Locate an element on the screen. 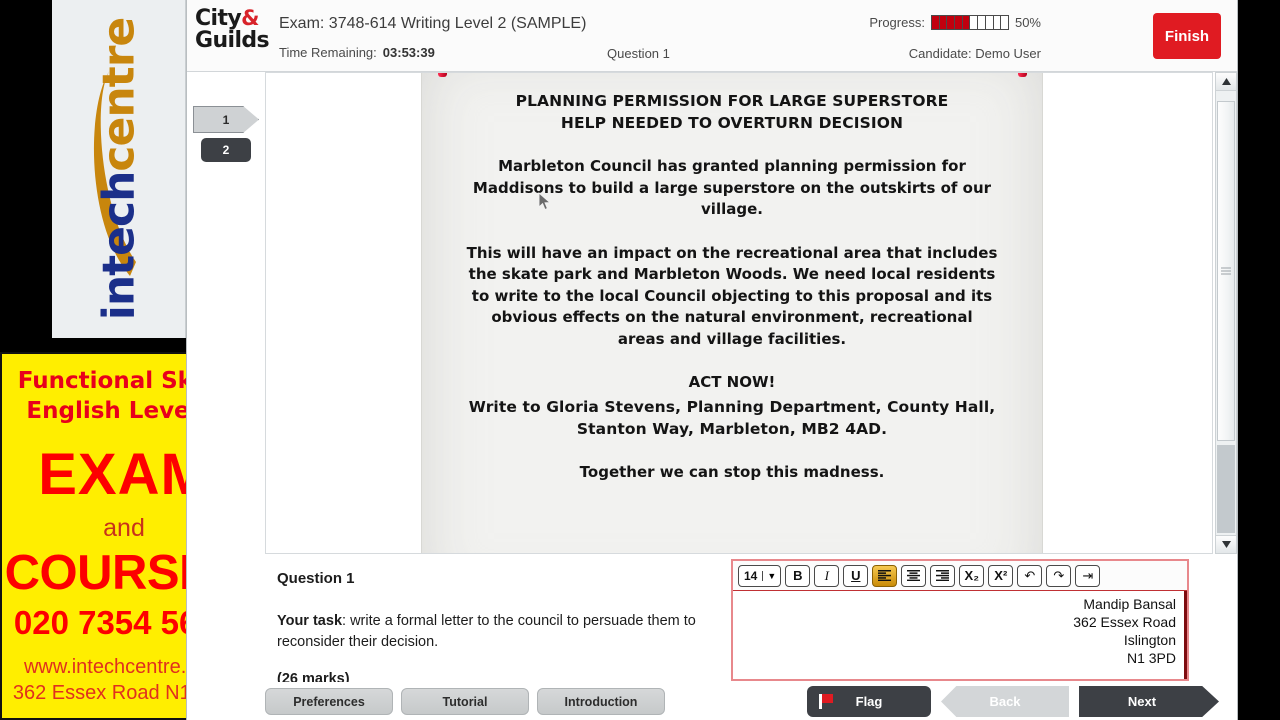  flag-icon is located at coordinates (826, 701).